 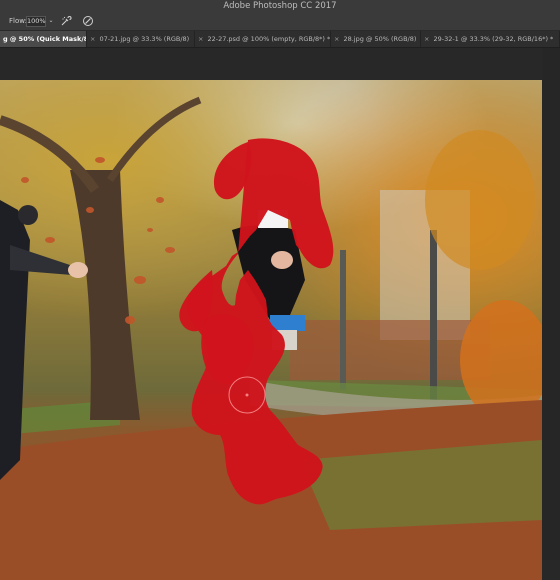 I want to click on tab-label: 07-21.jpg @ 33.3% (RGB/8), so click(x=144, y=39).